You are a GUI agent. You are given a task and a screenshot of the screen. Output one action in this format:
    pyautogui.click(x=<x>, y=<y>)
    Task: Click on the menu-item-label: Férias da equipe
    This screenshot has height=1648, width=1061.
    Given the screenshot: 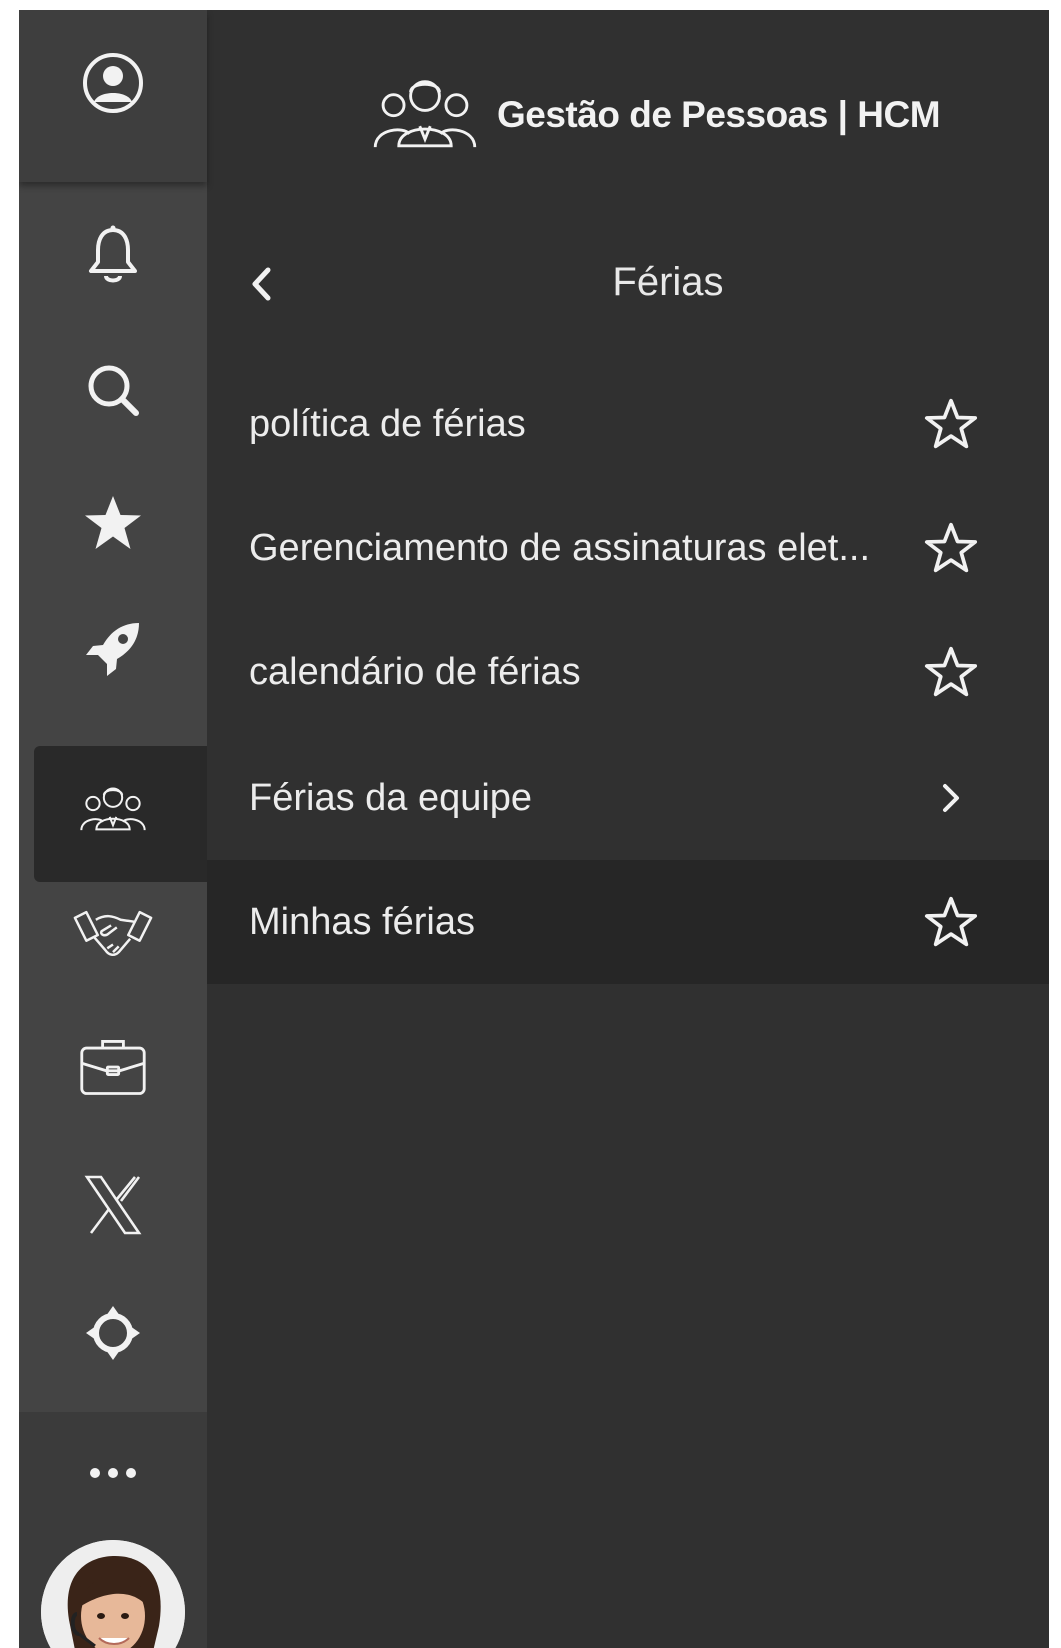 What is the action you would take?
    pyautogui.click(x=391, y=797)
    